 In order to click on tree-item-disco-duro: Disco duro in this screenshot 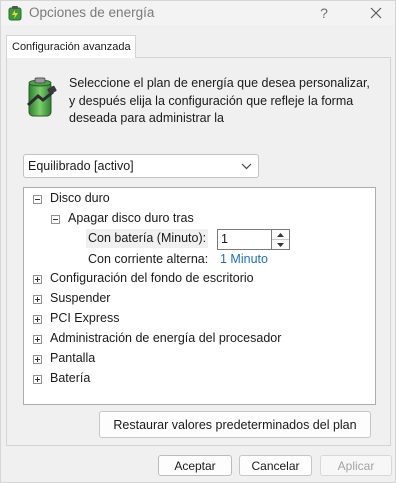, I will do `click(133, 200)`.